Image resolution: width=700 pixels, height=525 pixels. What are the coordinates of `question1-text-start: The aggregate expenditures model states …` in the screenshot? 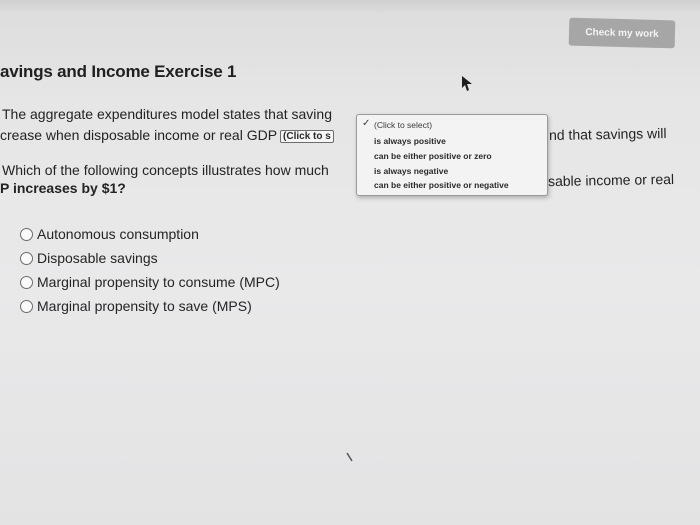 It's located at (167, 114).